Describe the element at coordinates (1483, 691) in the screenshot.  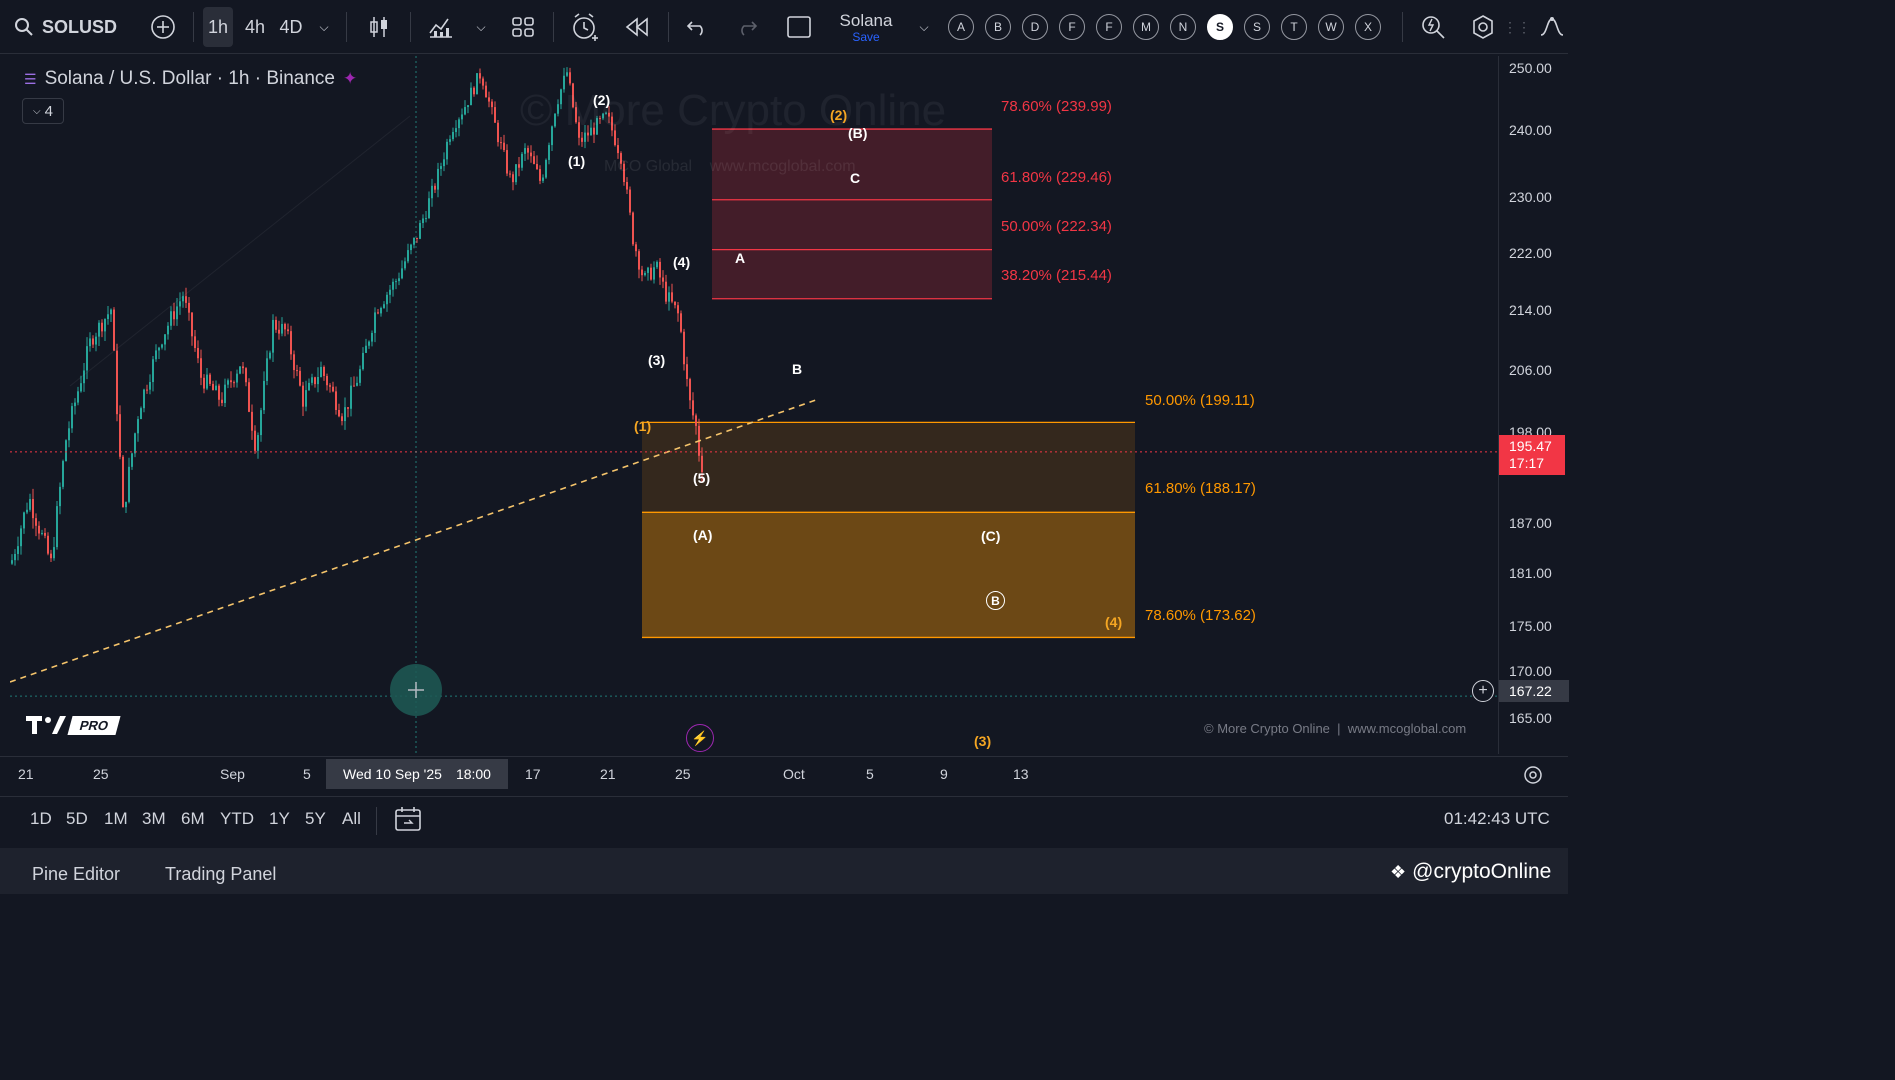
I see `add-price-alert-button: +` at that location.